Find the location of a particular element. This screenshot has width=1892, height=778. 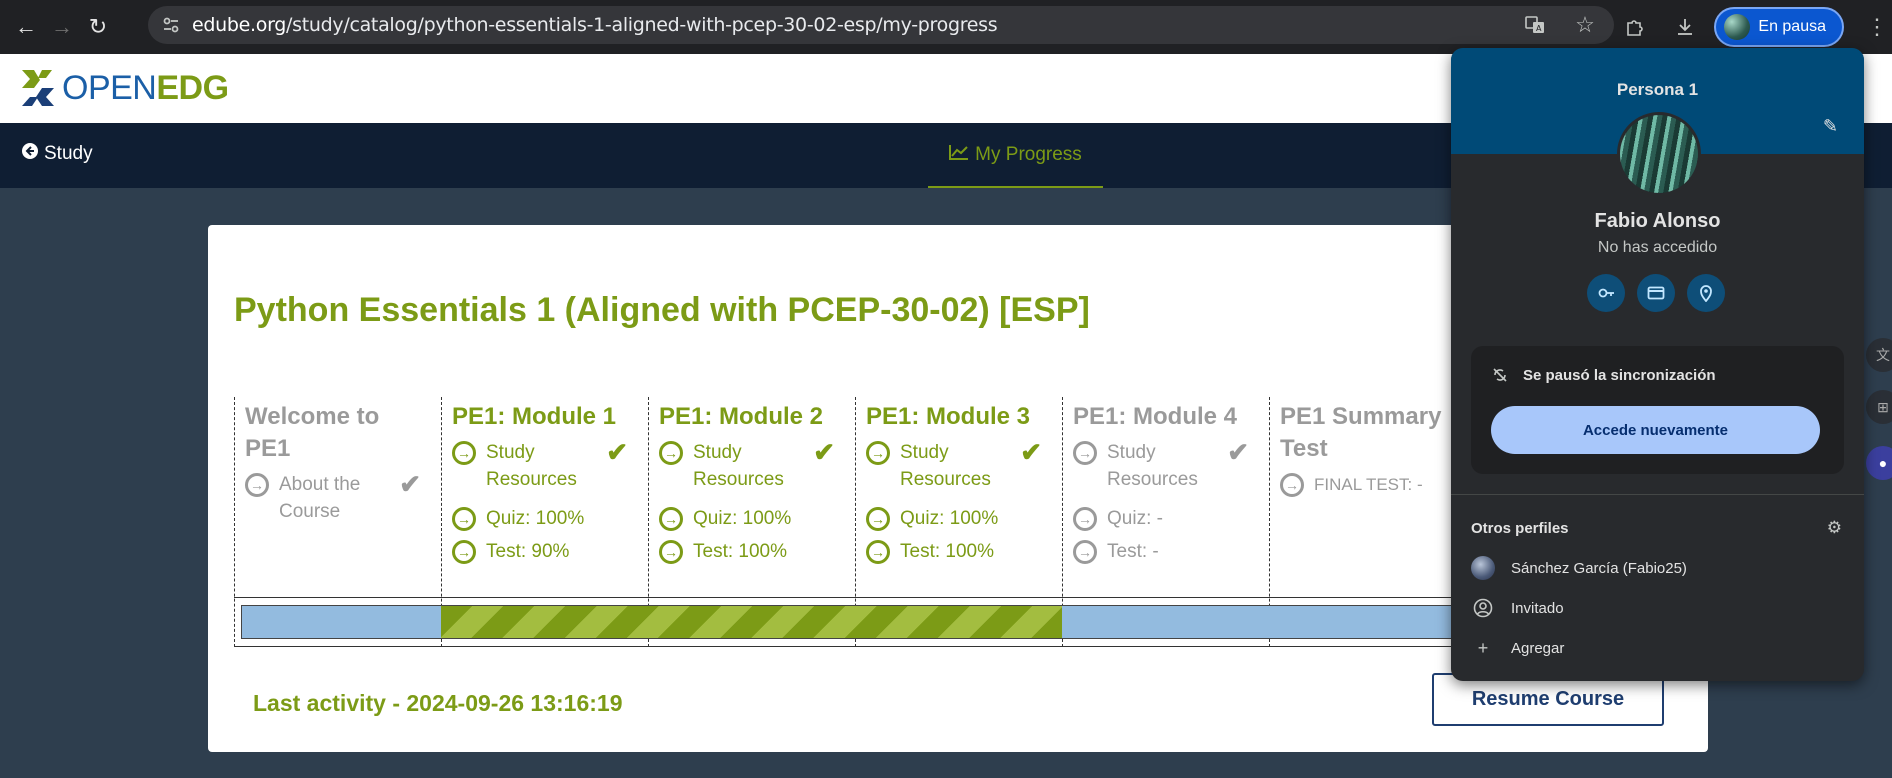

line-chart-icon is located at coordinates (959, 155).